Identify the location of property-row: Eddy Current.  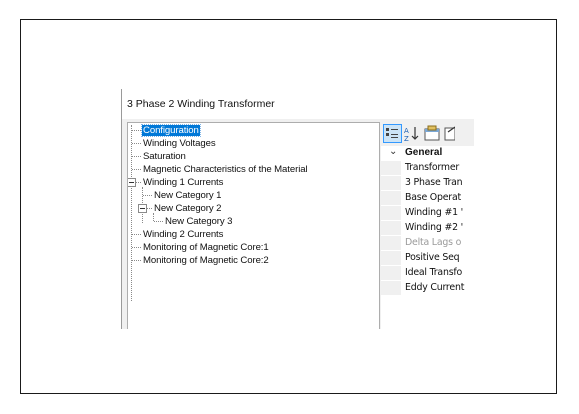
(427, 288).